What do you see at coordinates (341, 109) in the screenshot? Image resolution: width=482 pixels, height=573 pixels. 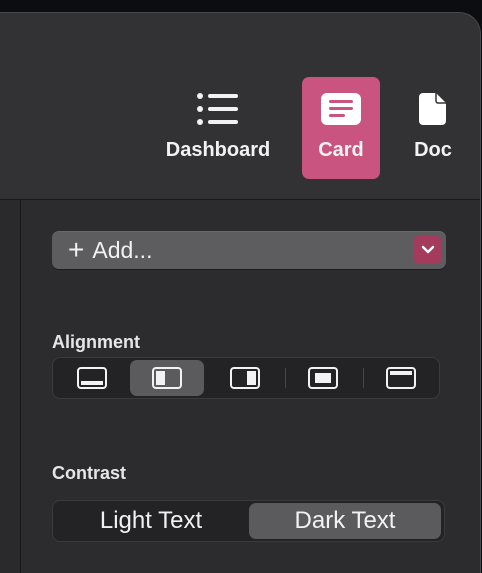 I see `card-icon` at bounding box center [341, 109].